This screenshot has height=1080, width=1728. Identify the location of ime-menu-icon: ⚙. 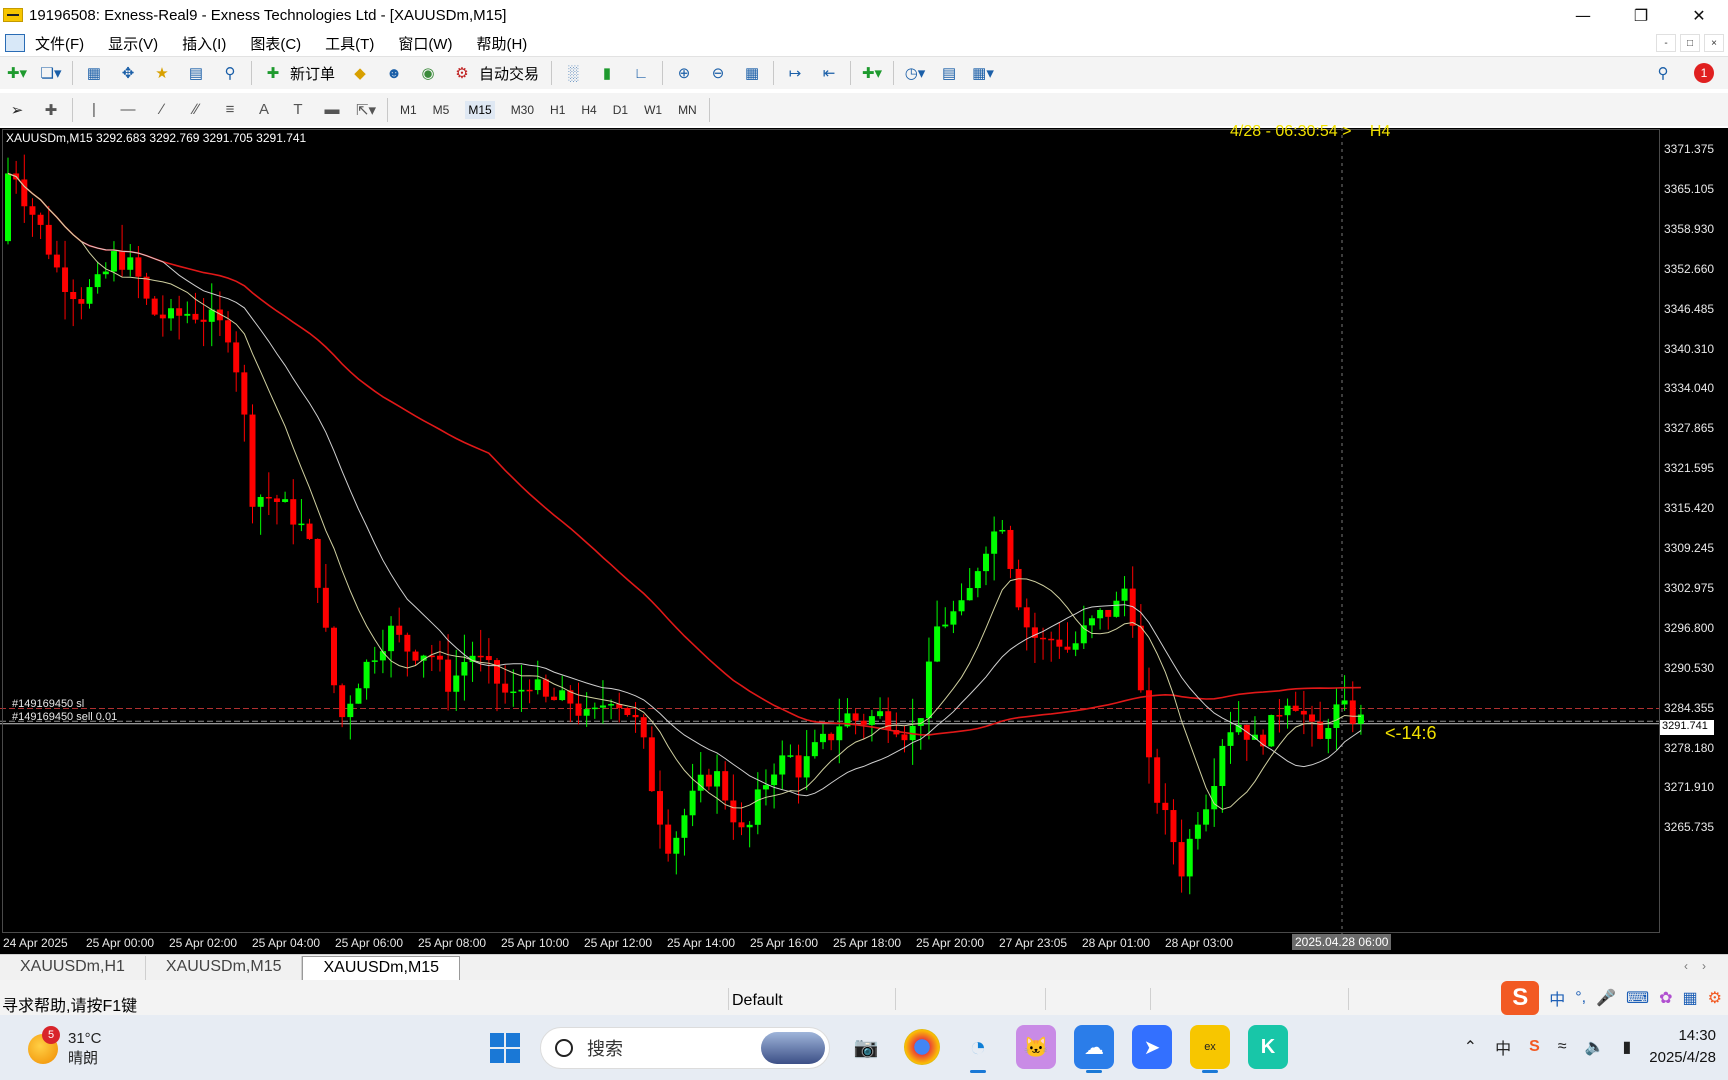
(1715, 998).